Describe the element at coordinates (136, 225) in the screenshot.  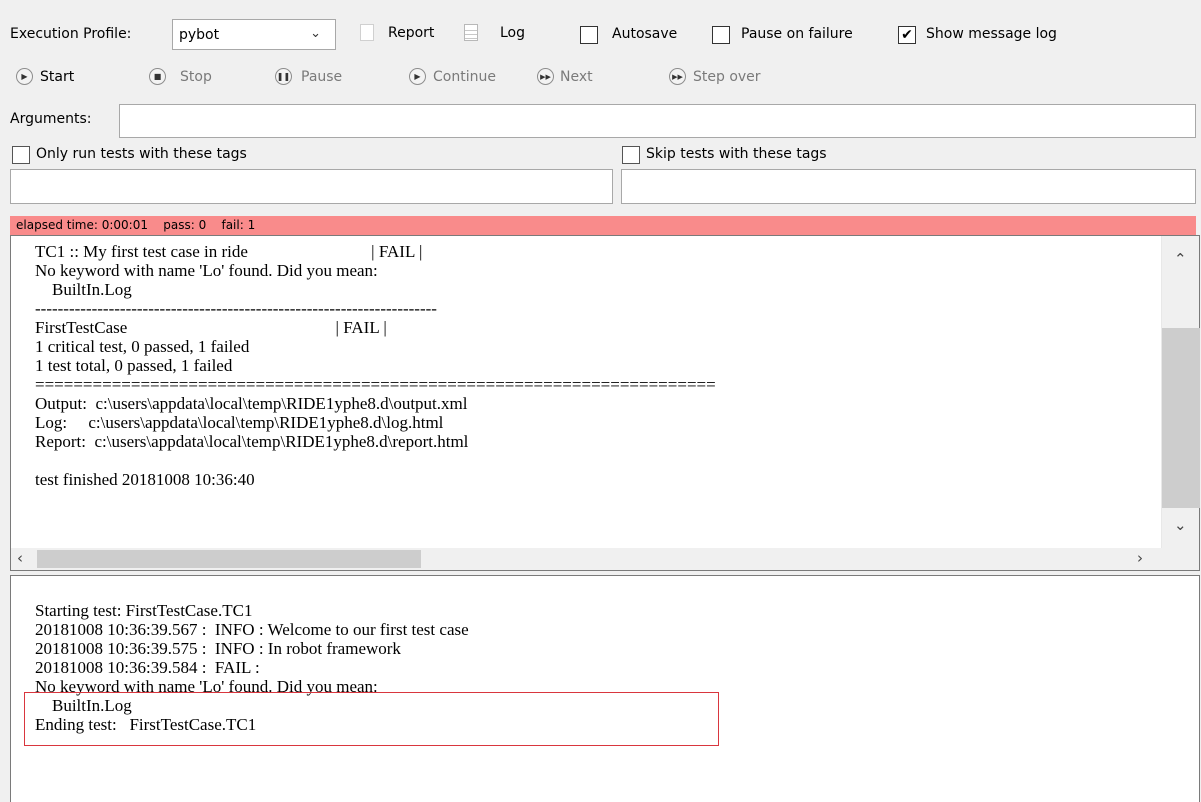
I see `status-text: elapsed time: 0:00:01 pass: 0 fail: 1` at that location.